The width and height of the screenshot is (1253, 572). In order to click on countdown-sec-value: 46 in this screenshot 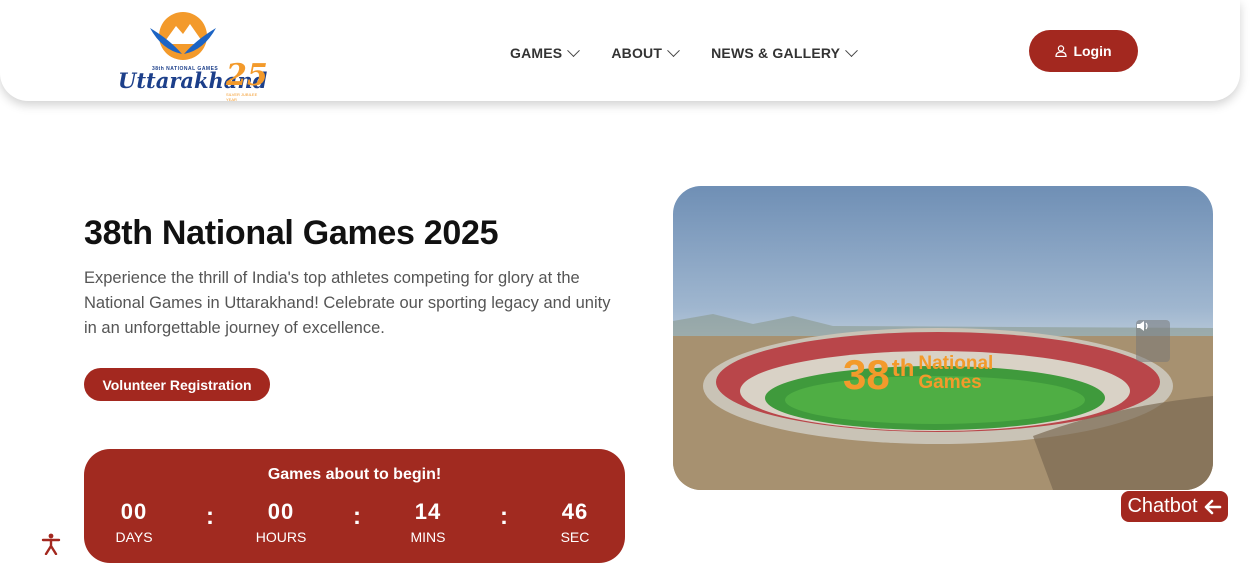, I will do `click(575, 511)`.